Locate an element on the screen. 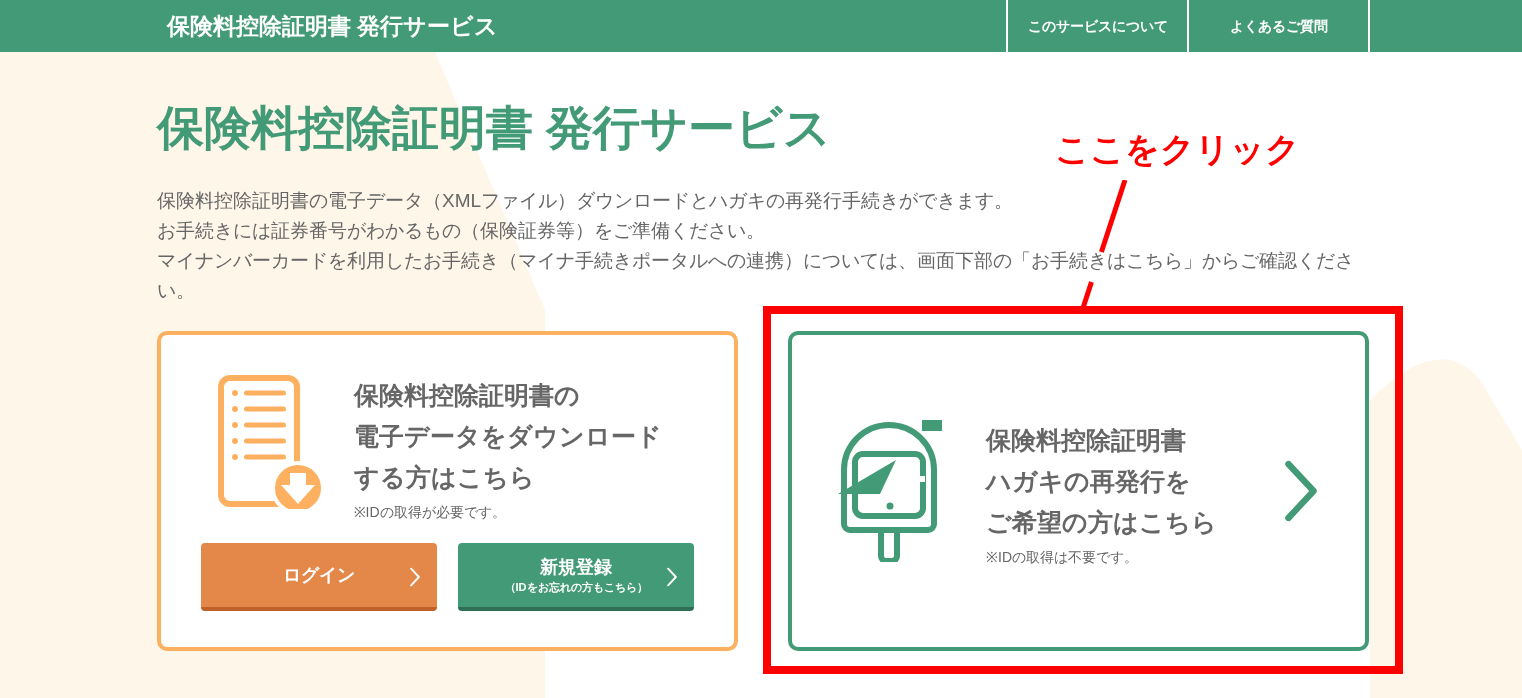 This screenshot has width=1522, height=698. site-title: 保険料控除証明書 発行サービス is located at coordinates (333, 26).